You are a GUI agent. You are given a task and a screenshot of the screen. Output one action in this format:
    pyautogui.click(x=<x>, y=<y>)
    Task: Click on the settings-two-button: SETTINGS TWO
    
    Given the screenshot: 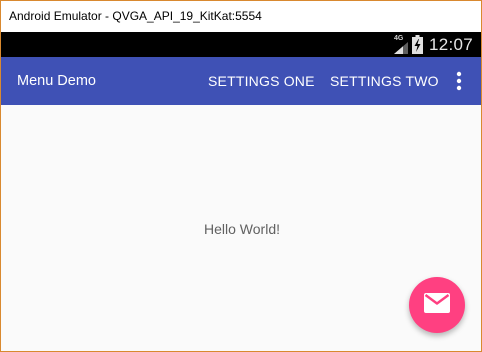 What is the action you would take?
    pyautogui.click(x=384, y=81)
    